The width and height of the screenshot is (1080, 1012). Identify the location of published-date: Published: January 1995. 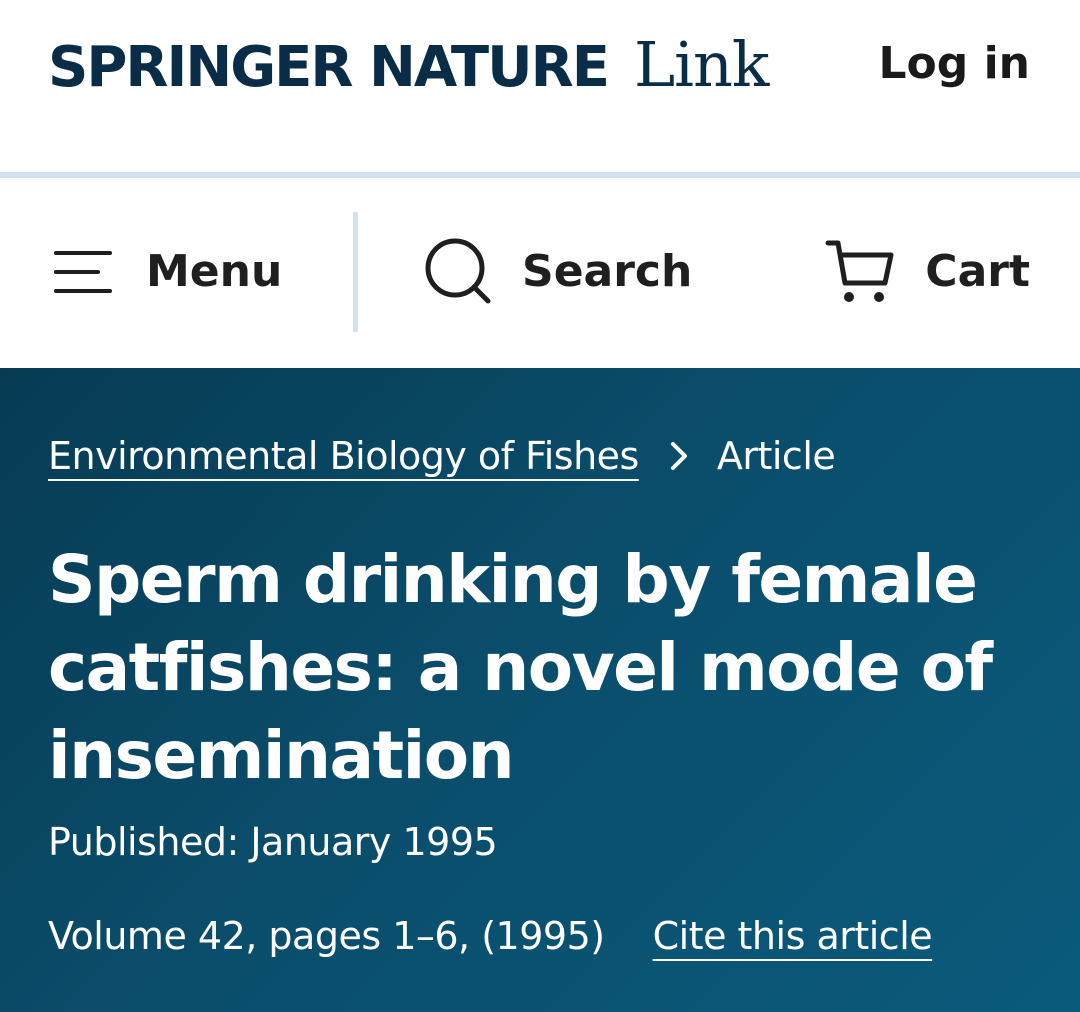
(273, 842).